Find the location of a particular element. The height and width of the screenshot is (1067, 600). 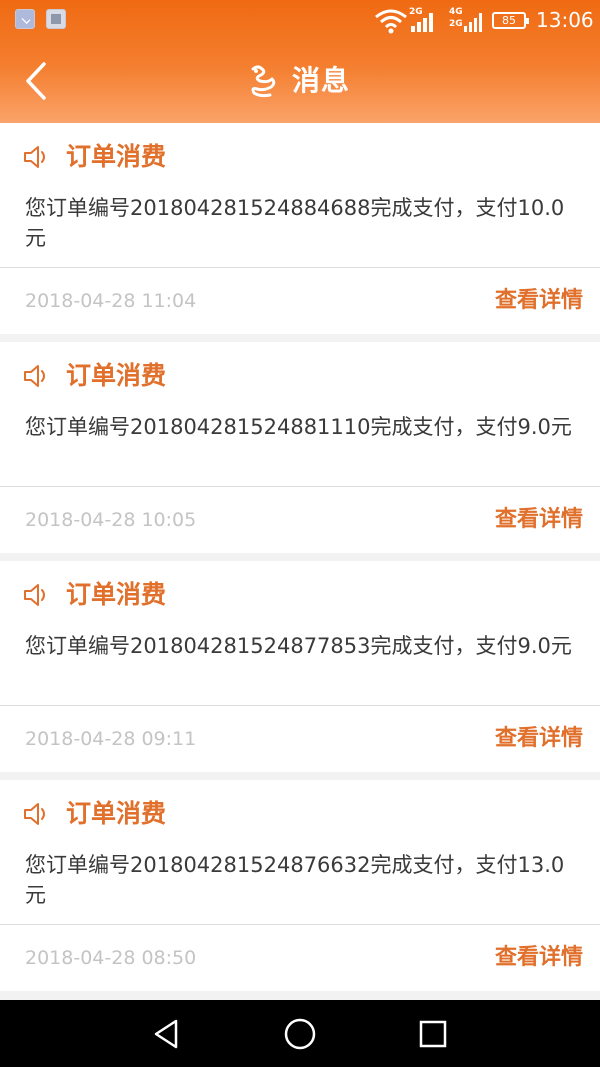

message-time: 2018-04-28 09:11 is located at coordinates (111, 739).